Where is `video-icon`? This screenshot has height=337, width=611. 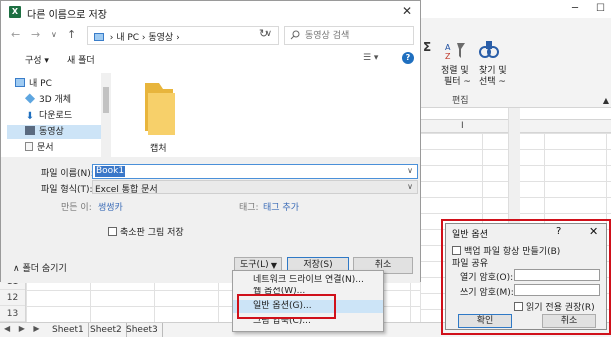
video-icon is located at coordinates (30, 130).